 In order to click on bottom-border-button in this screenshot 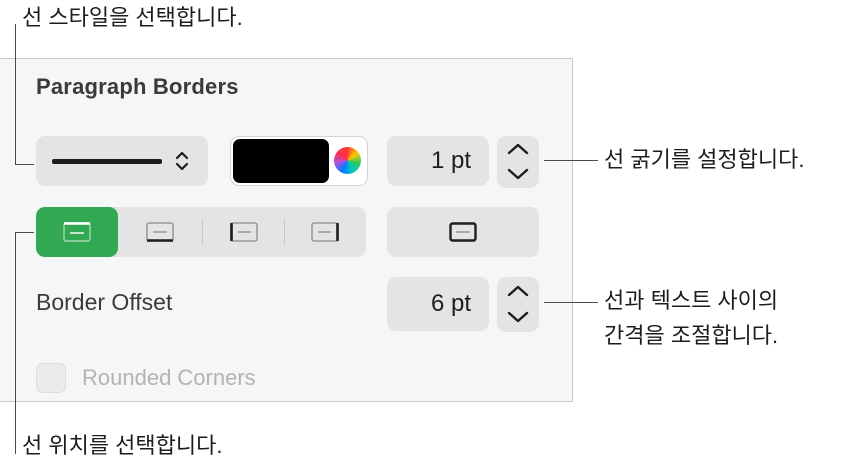, I will do `click(160, 232)`.